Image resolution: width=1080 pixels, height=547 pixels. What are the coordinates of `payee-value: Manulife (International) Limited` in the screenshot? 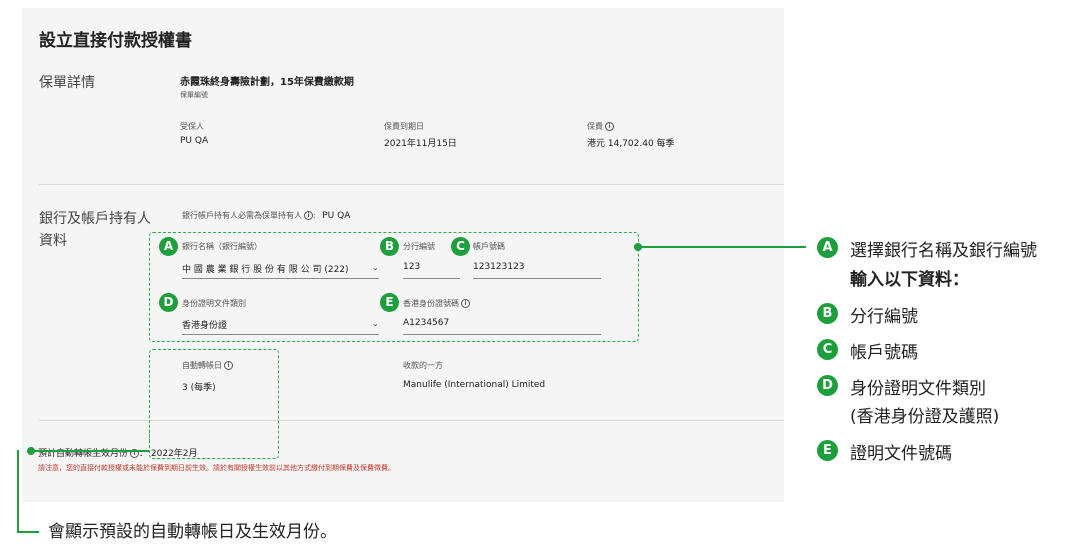 It's located at (474, 385).